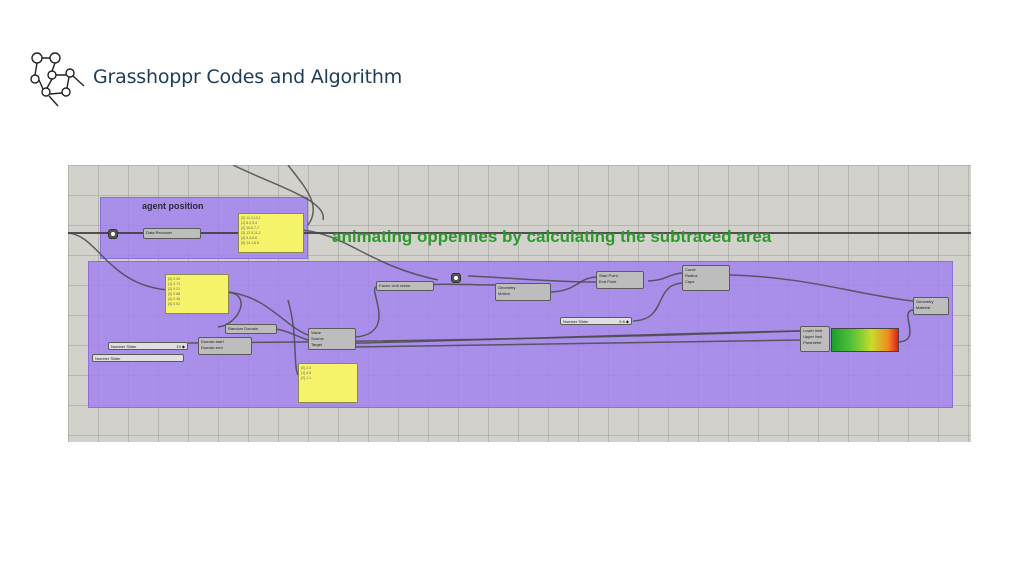 This screenshot has height=575, width=1024. I want to click on network-logo-icon, so click(57, 79).